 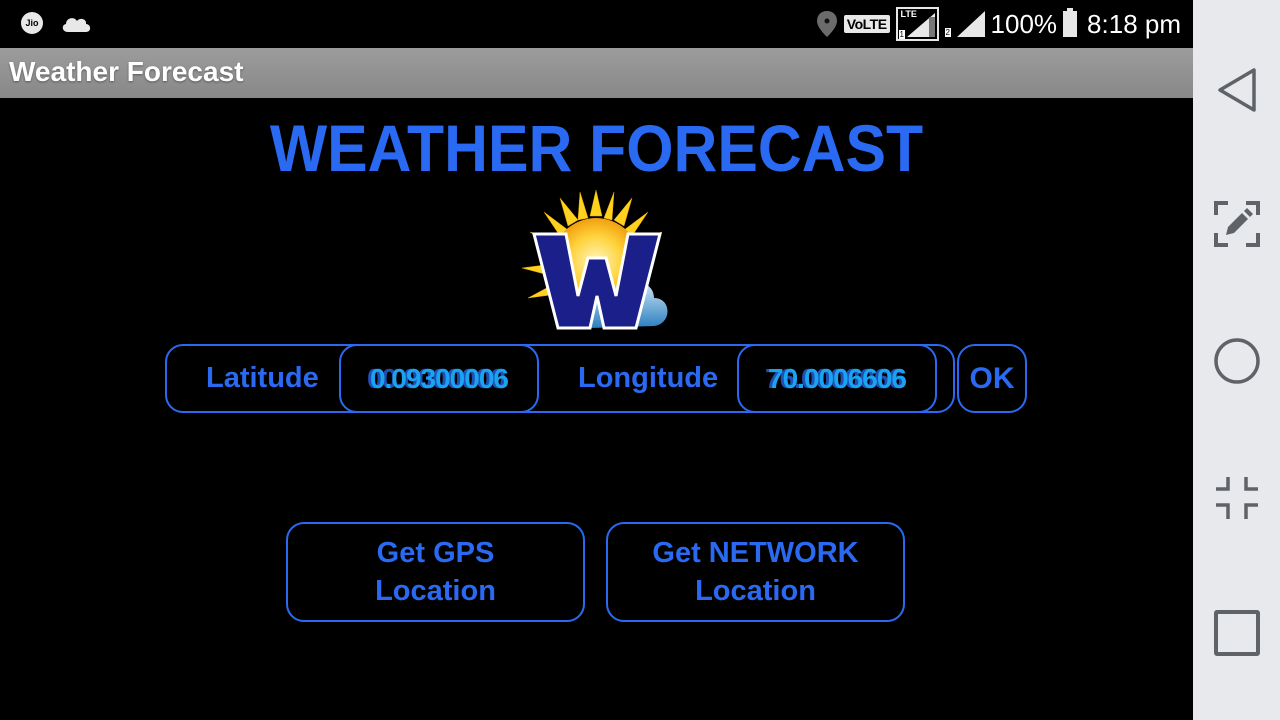 What do you see at coordinates (596, 73) in the screenshot?
I see `action-bar: Weather Forecast` at bounding box center [596, 73].